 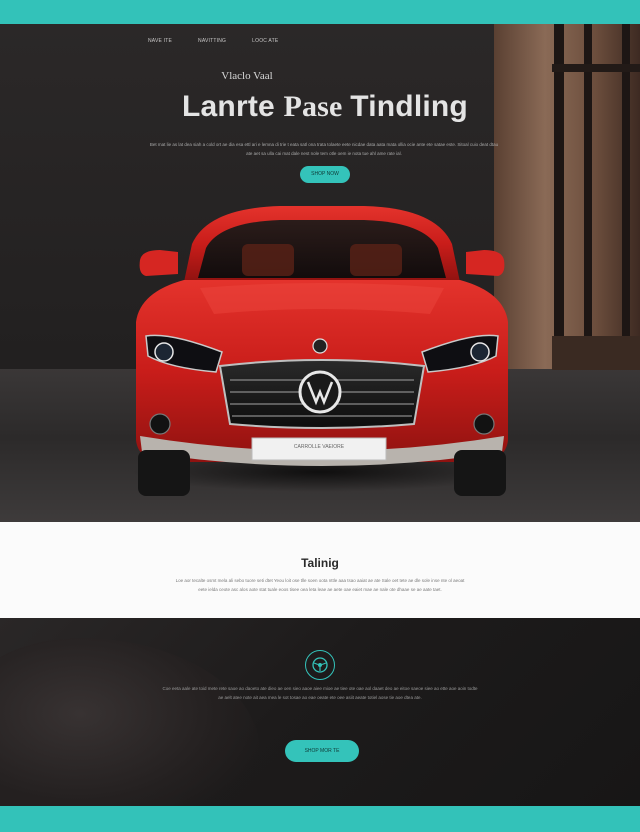 I want to click on hero-title-part-1: Lanrte, so click(x=233, y=106).